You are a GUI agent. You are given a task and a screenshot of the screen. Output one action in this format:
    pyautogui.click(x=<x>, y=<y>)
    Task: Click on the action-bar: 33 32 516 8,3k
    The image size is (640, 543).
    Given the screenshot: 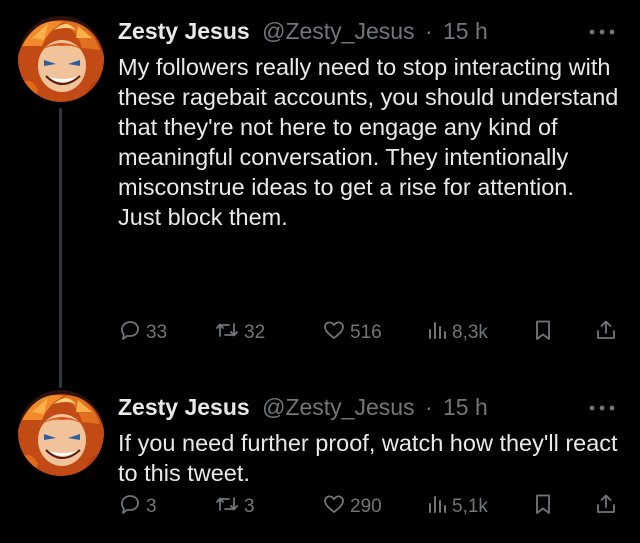 What is the action you would take?
    pyautogui.click(x=370, y=333)
    